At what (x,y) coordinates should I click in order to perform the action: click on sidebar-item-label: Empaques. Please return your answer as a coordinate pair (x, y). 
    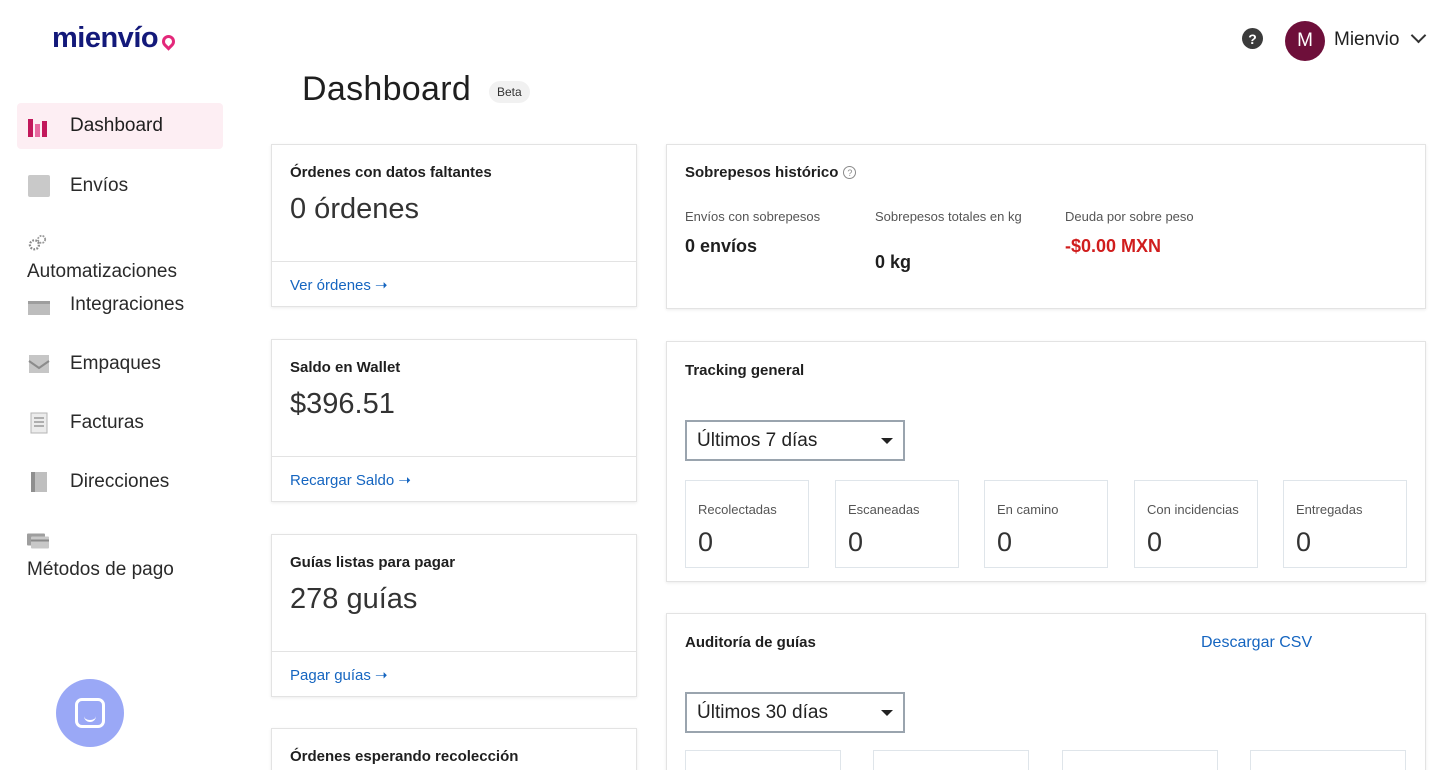
    Looking at the image, I should click on (115, 363).